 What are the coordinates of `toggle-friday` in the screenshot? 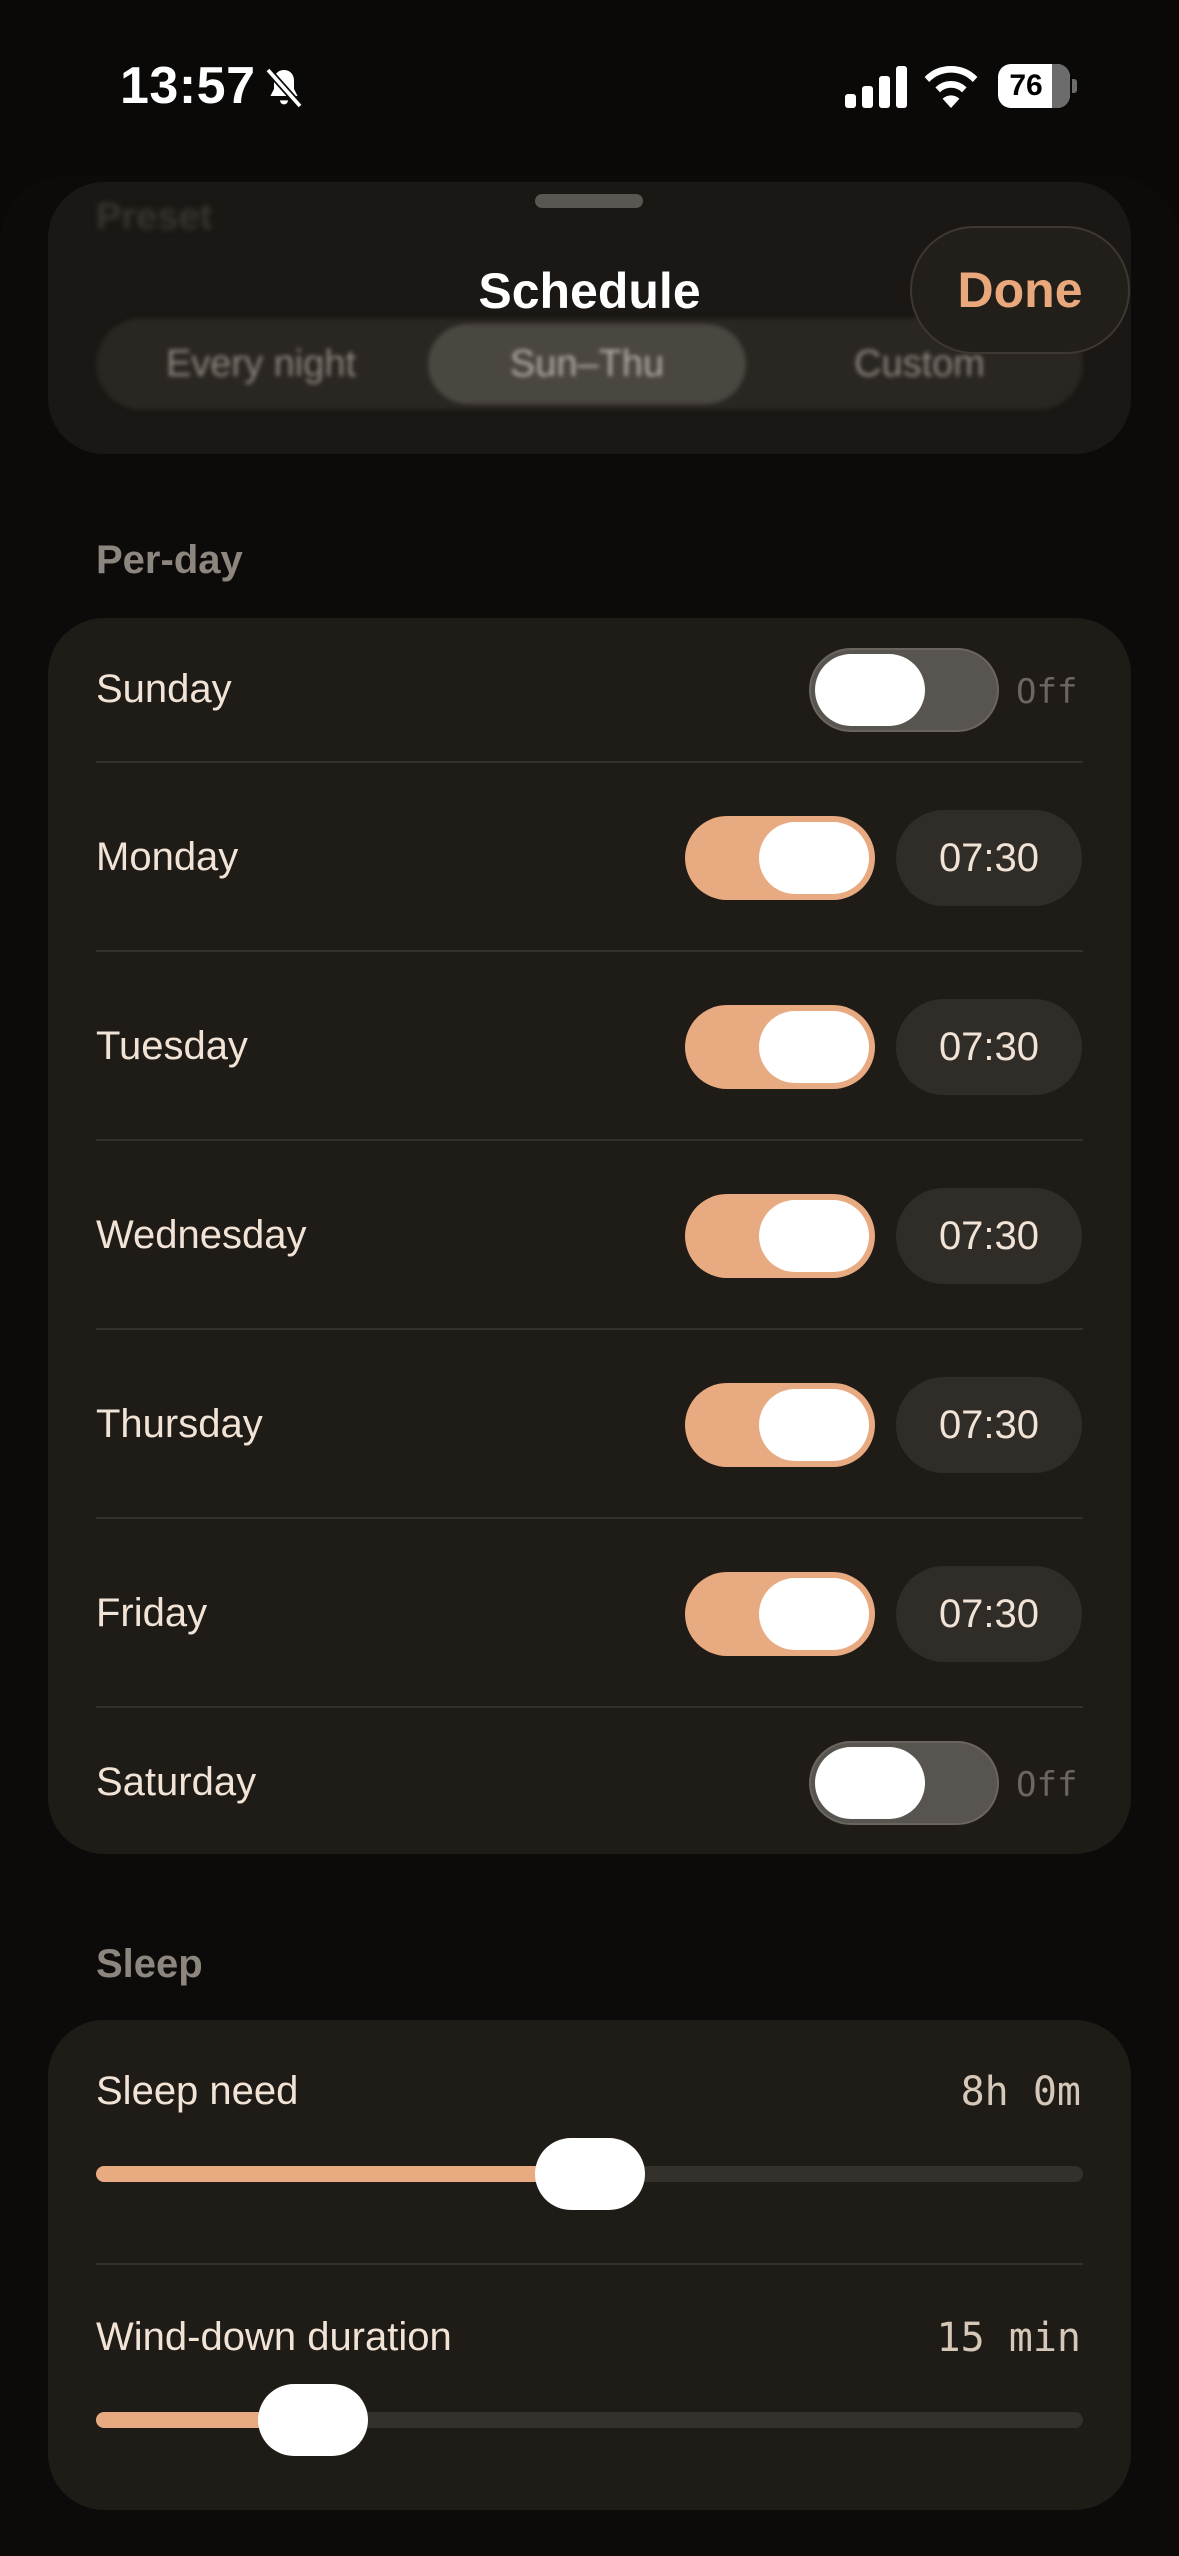 It's located at (780, 1614).